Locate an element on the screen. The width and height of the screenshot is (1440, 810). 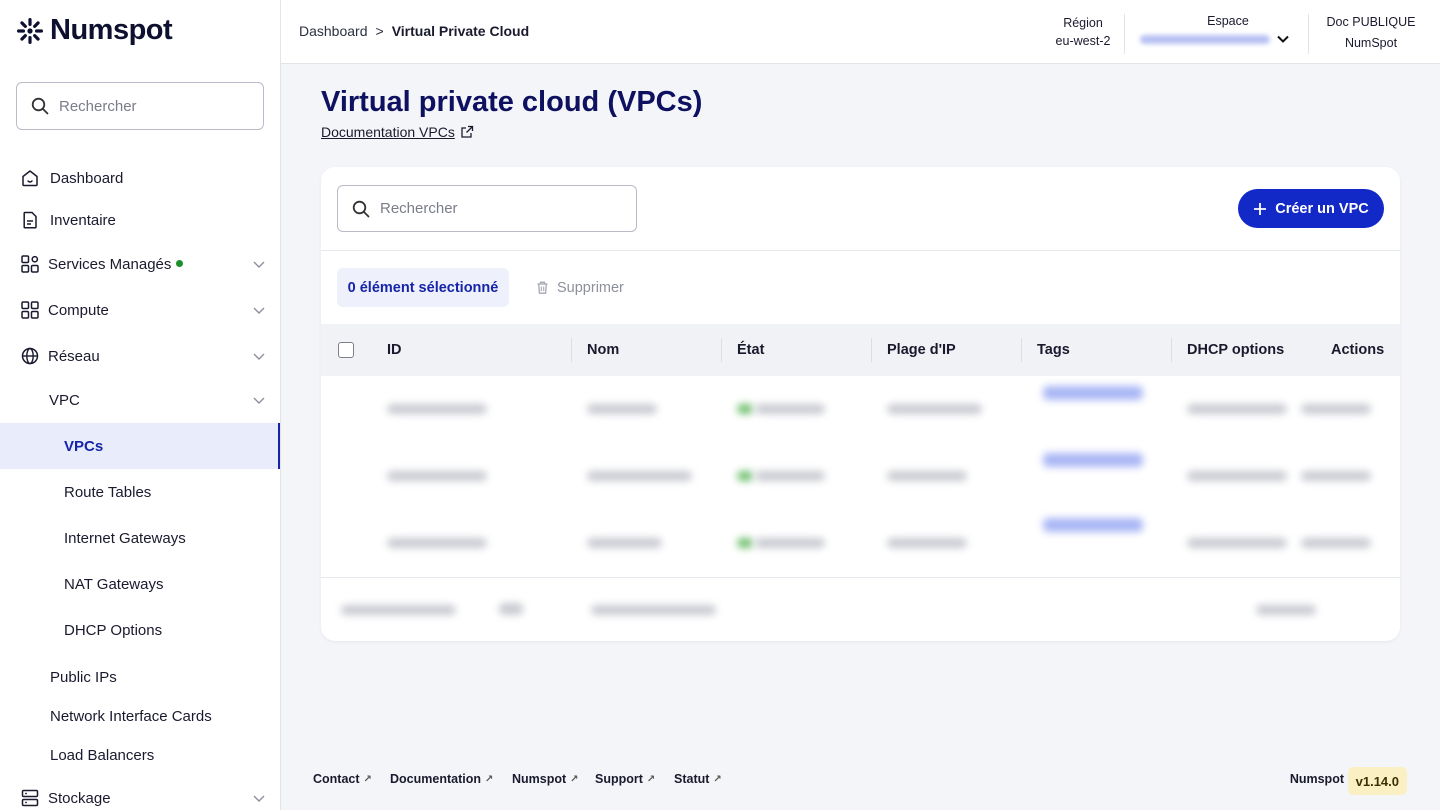
document-icon is located at coordinates (30, 220).